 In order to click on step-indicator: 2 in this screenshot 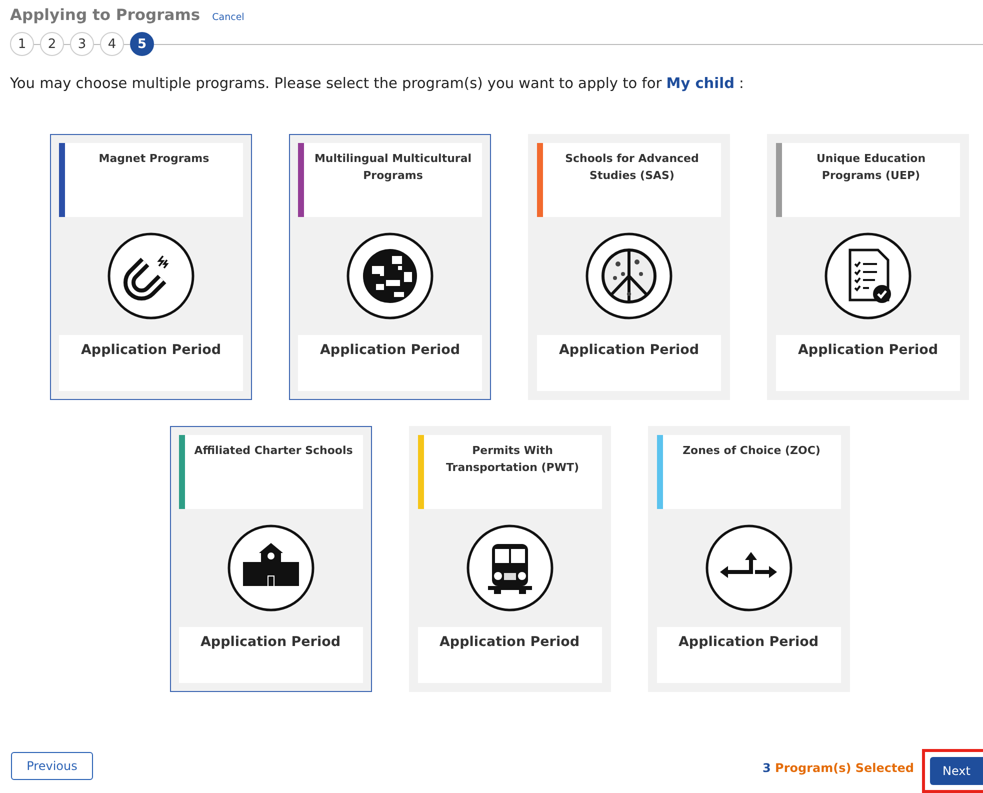, I will do `click(52, 44)`.